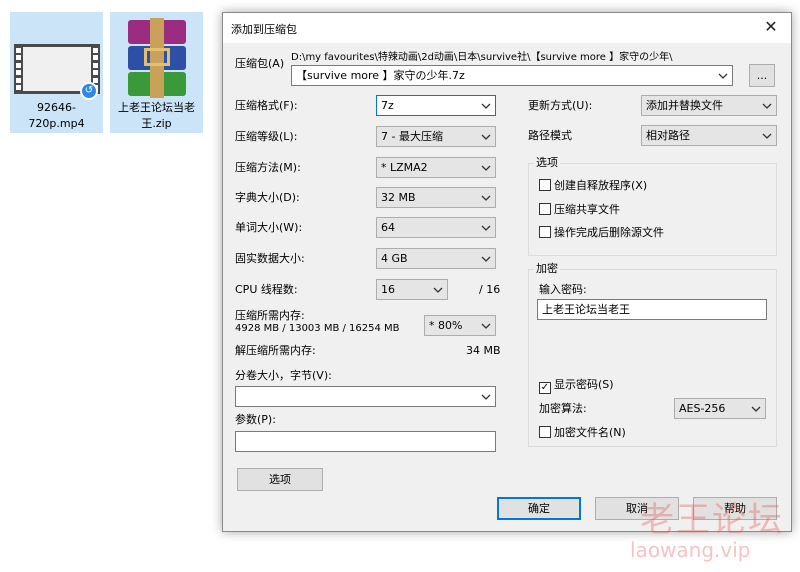 Image resolution: width=800 pixels, height=572 pixels. What do you see at coordinates (404, 167) in the screenshot?
I see `method-value: * LZMA2` at bounding box center [404, 167].